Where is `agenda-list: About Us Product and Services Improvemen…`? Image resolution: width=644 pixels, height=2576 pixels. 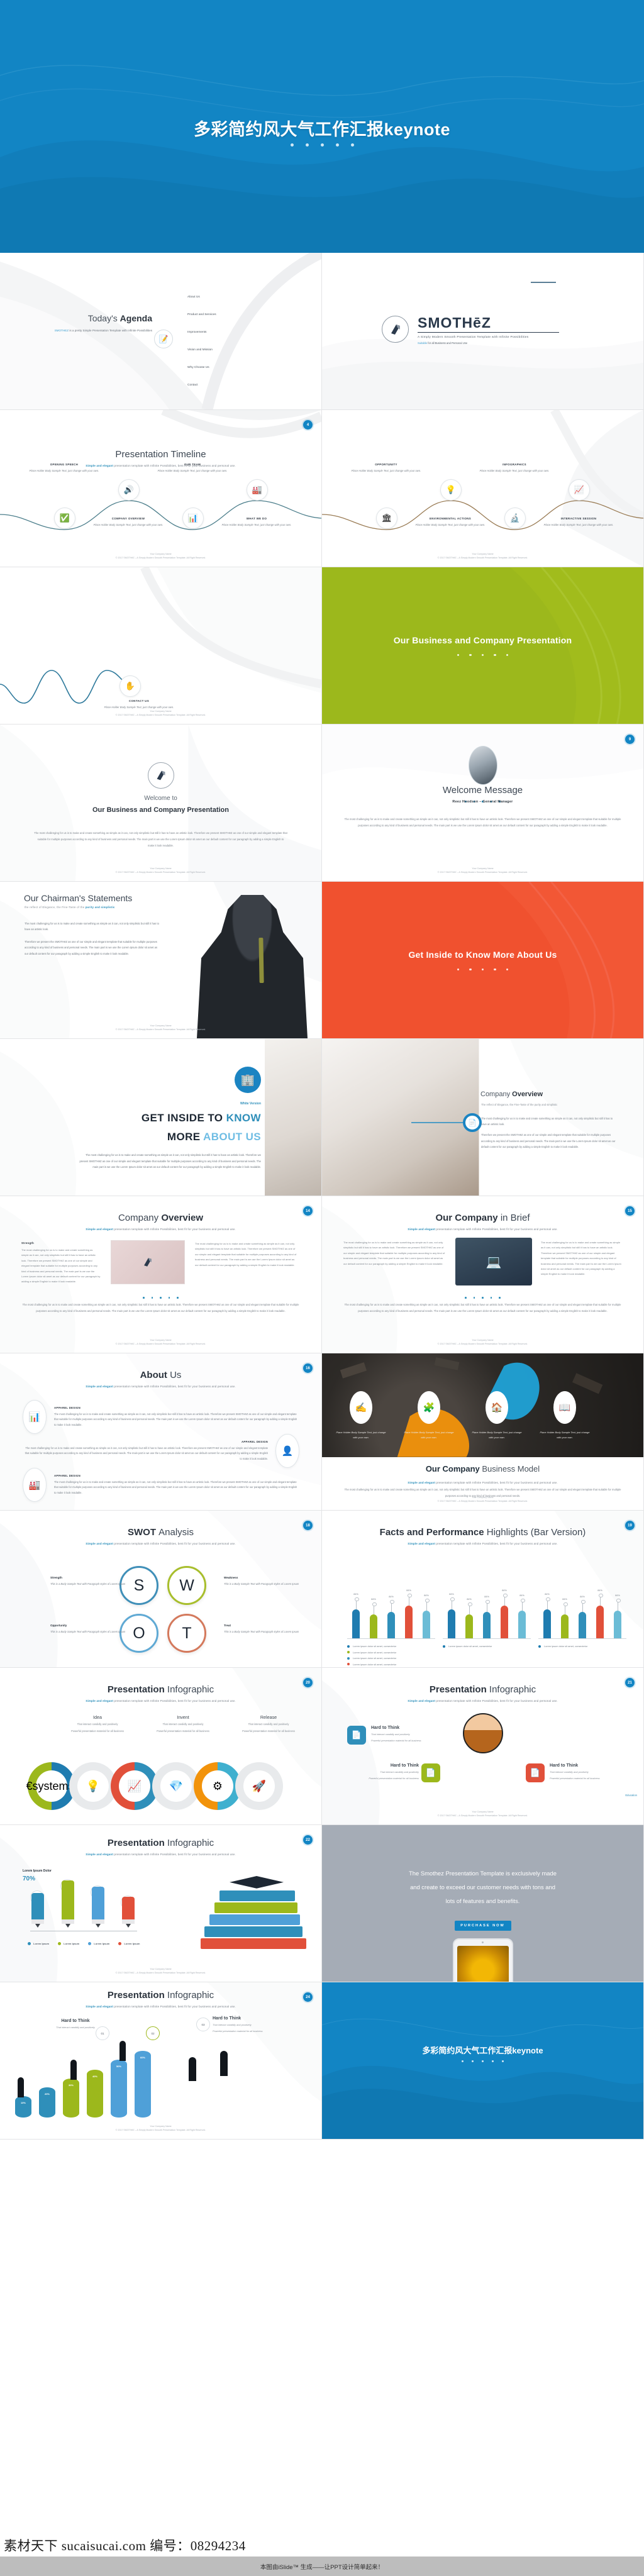
agenda-list: About Us Product and Services Improvemen… is located at coordinates (201, 347).